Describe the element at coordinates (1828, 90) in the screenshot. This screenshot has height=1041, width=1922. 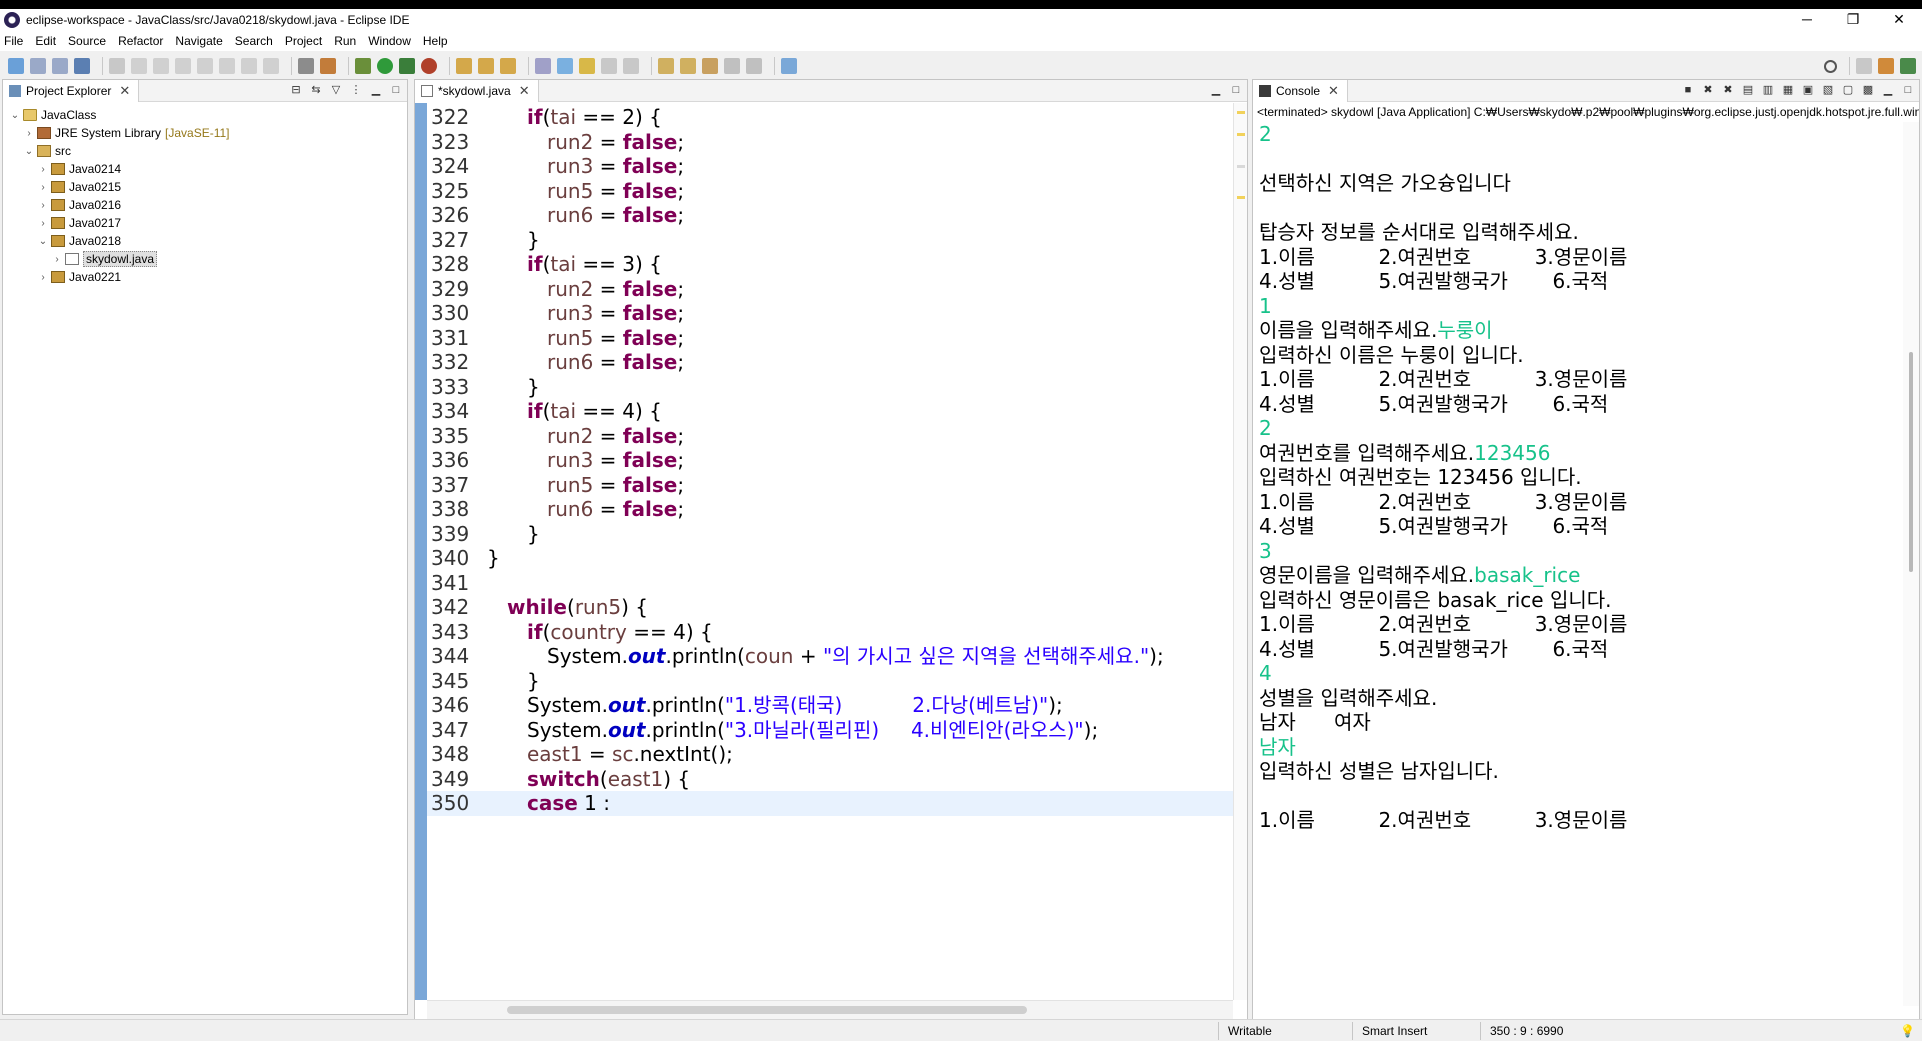
I see `pin-console-icon: ▧` at that location.